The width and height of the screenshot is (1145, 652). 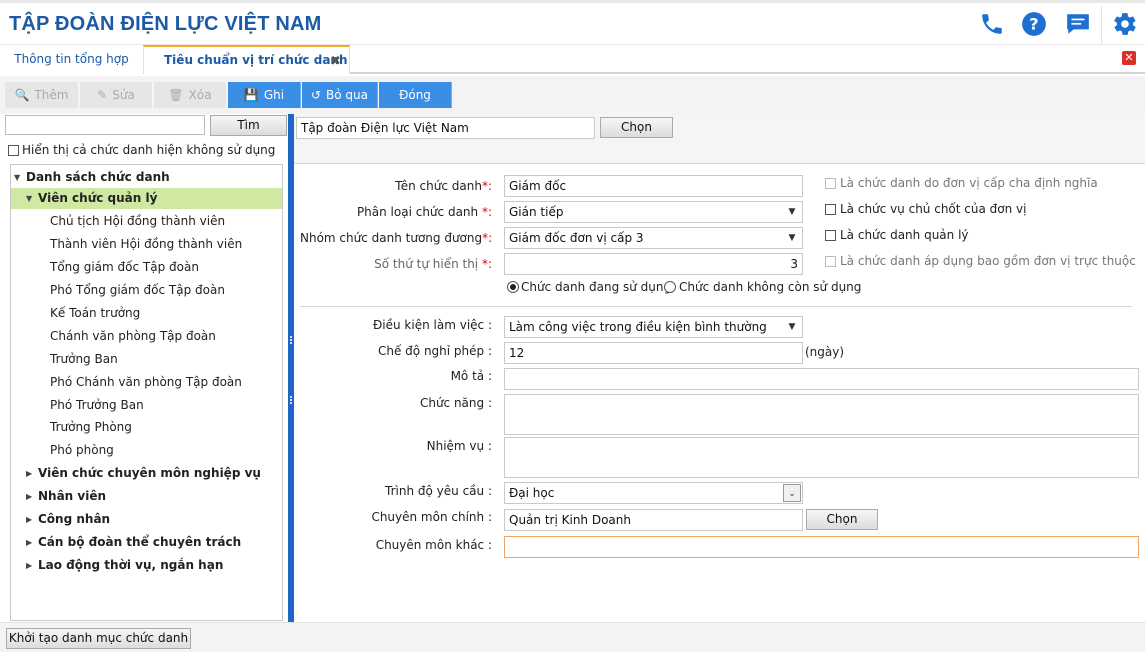 I want to click on key-position-checkbox, so click(x=830, y=209).